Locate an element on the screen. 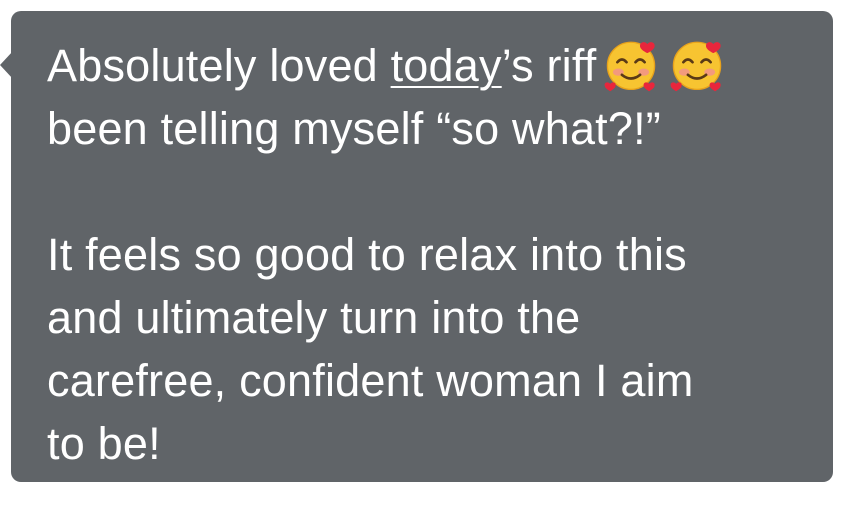  today-link: today is located at coordinates (446, 65).